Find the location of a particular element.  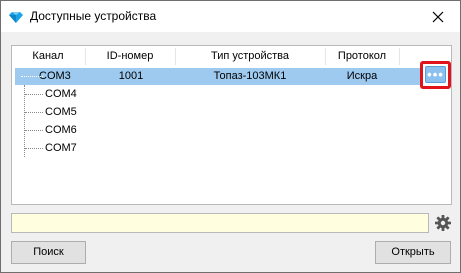

tree-item-com5: COM5 is located at coordinates (61, 112).